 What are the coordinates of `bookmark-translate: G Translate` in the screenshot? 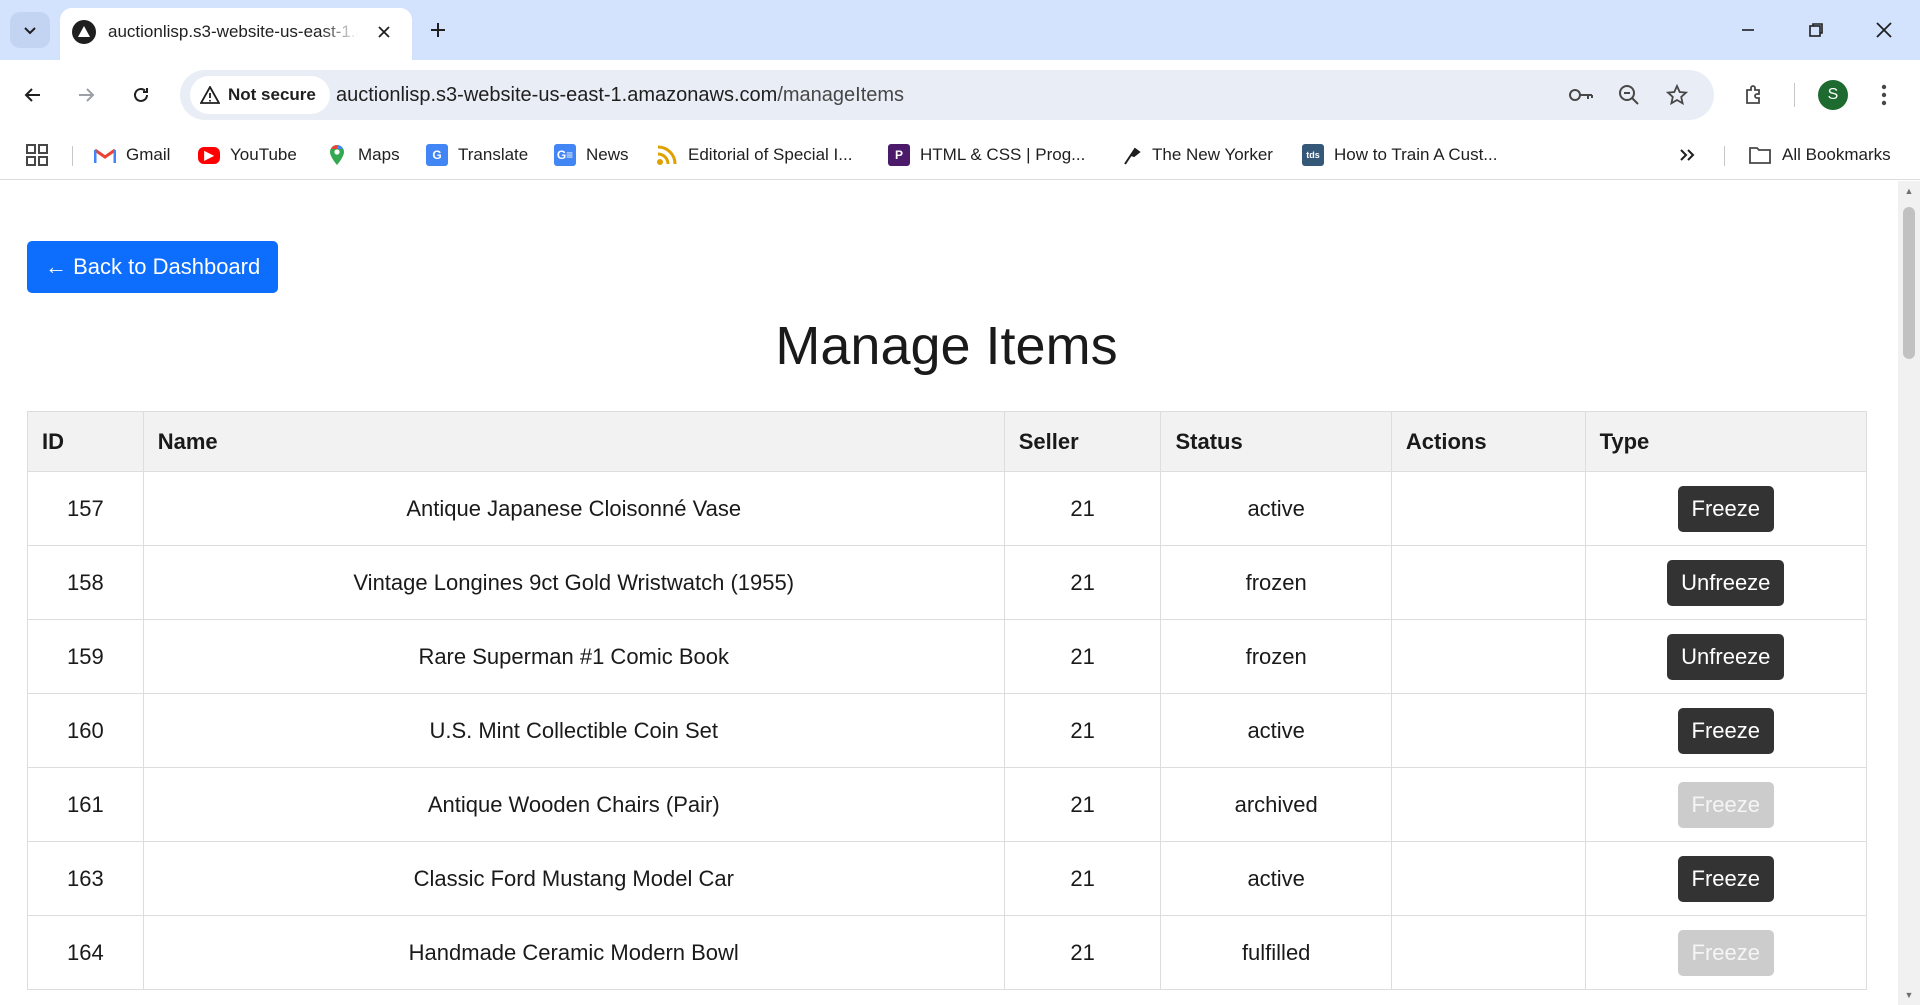 It's located at (477, 155).